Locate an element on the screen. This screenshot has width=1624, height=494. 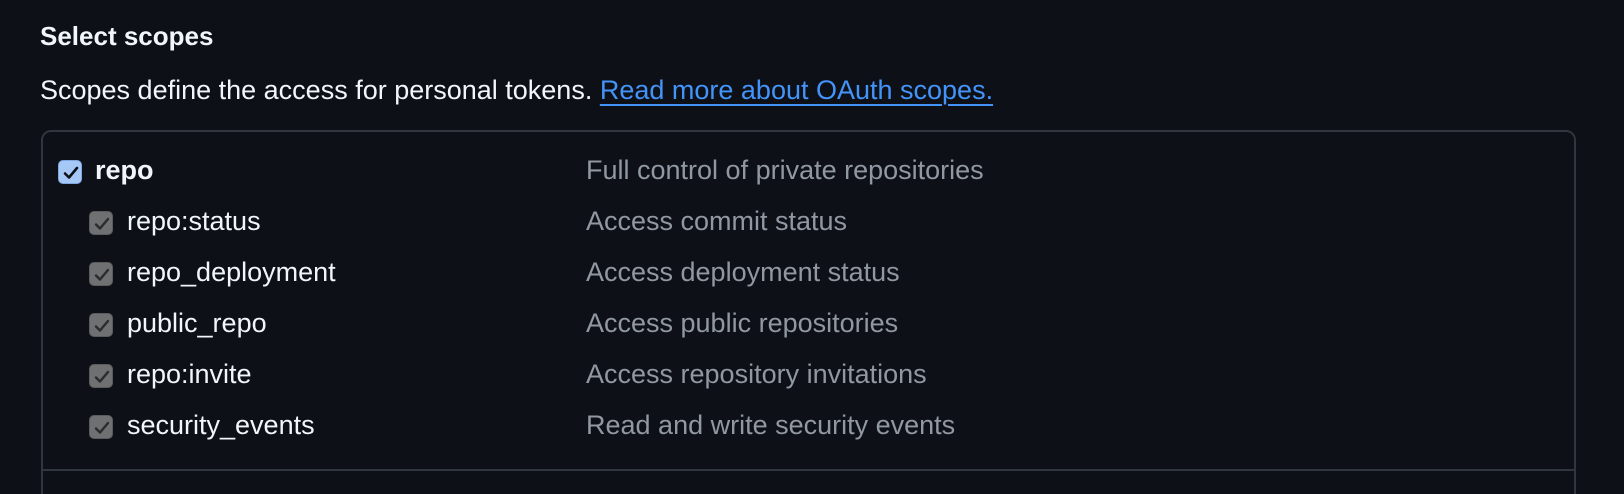
scope-description: Access deployment status is located at coordinates (743, 272).